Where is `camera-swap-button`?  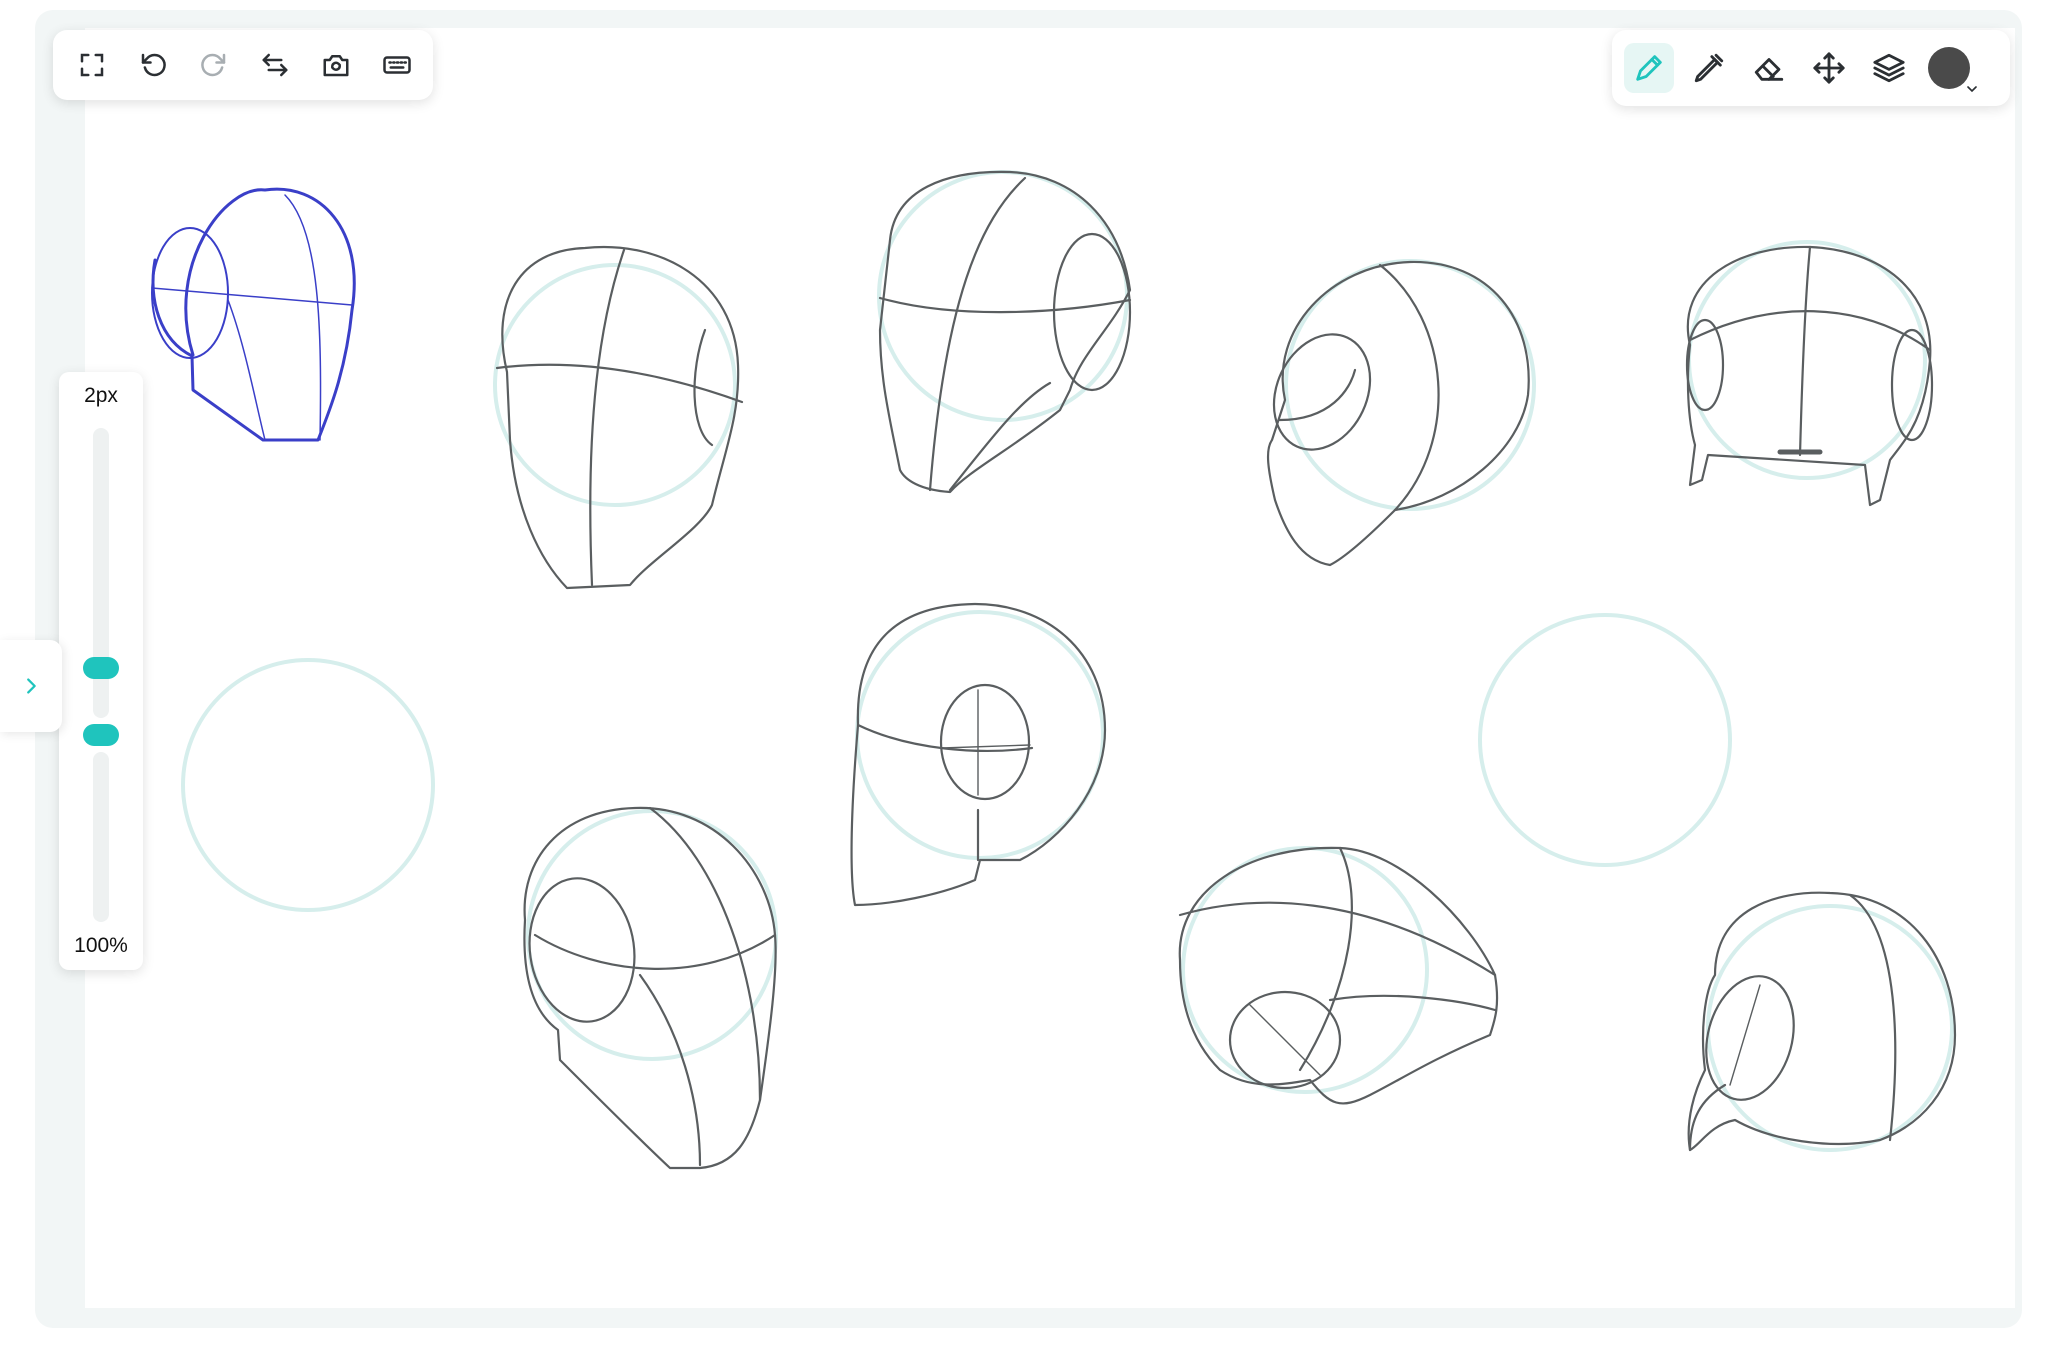
camera-swap-button is located at coordinates (336, 65).